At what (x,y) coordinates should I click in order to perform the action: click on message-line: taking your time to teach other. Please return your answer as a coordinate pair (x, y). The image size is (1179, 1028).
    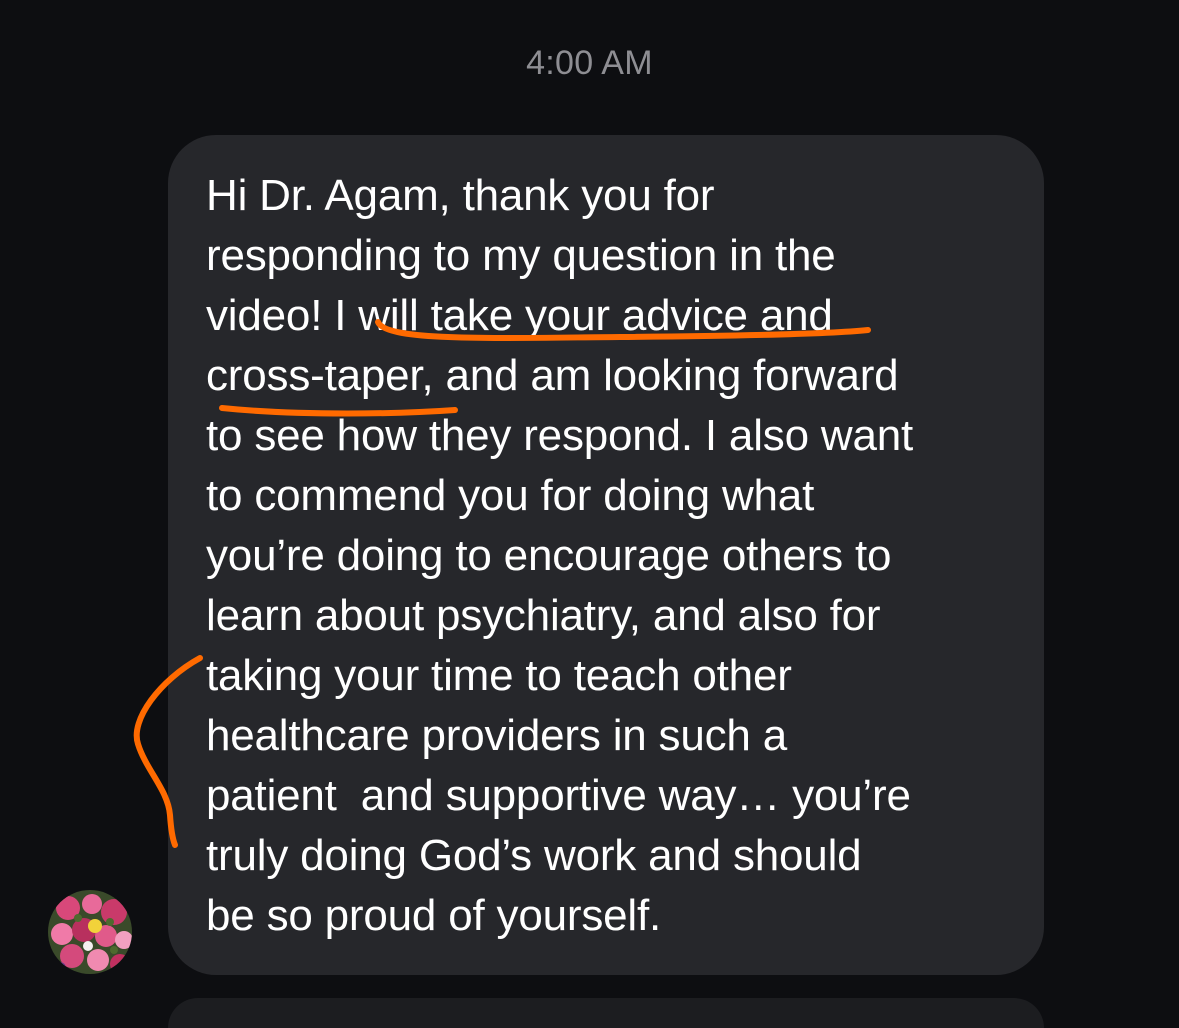
    Looking at the image, I should click on (499, 675).